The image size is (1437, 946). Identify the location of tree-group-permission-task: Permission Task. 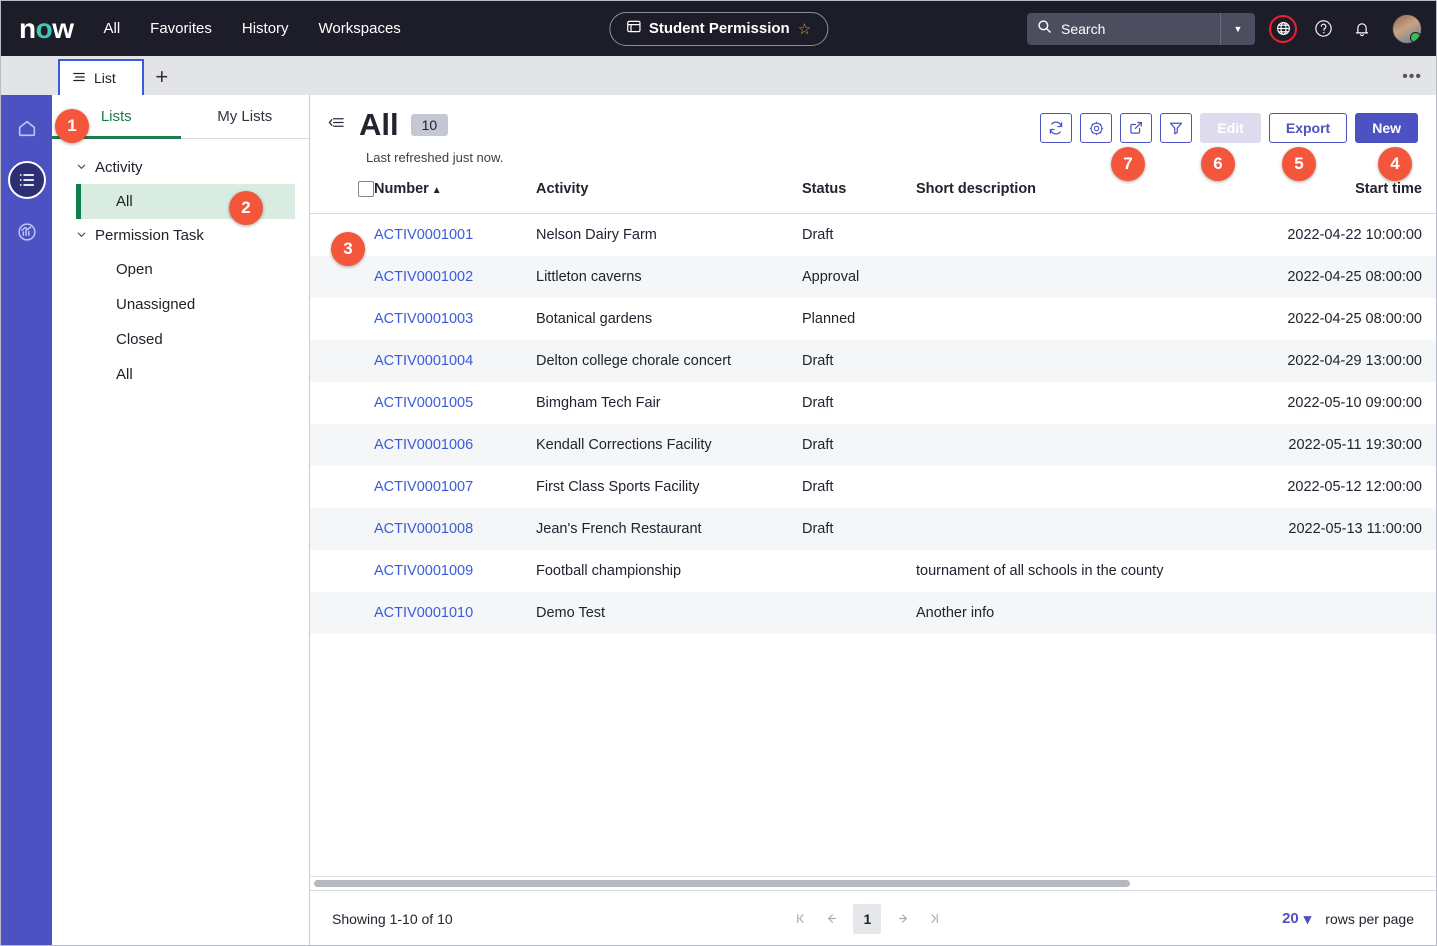
(180, 235).